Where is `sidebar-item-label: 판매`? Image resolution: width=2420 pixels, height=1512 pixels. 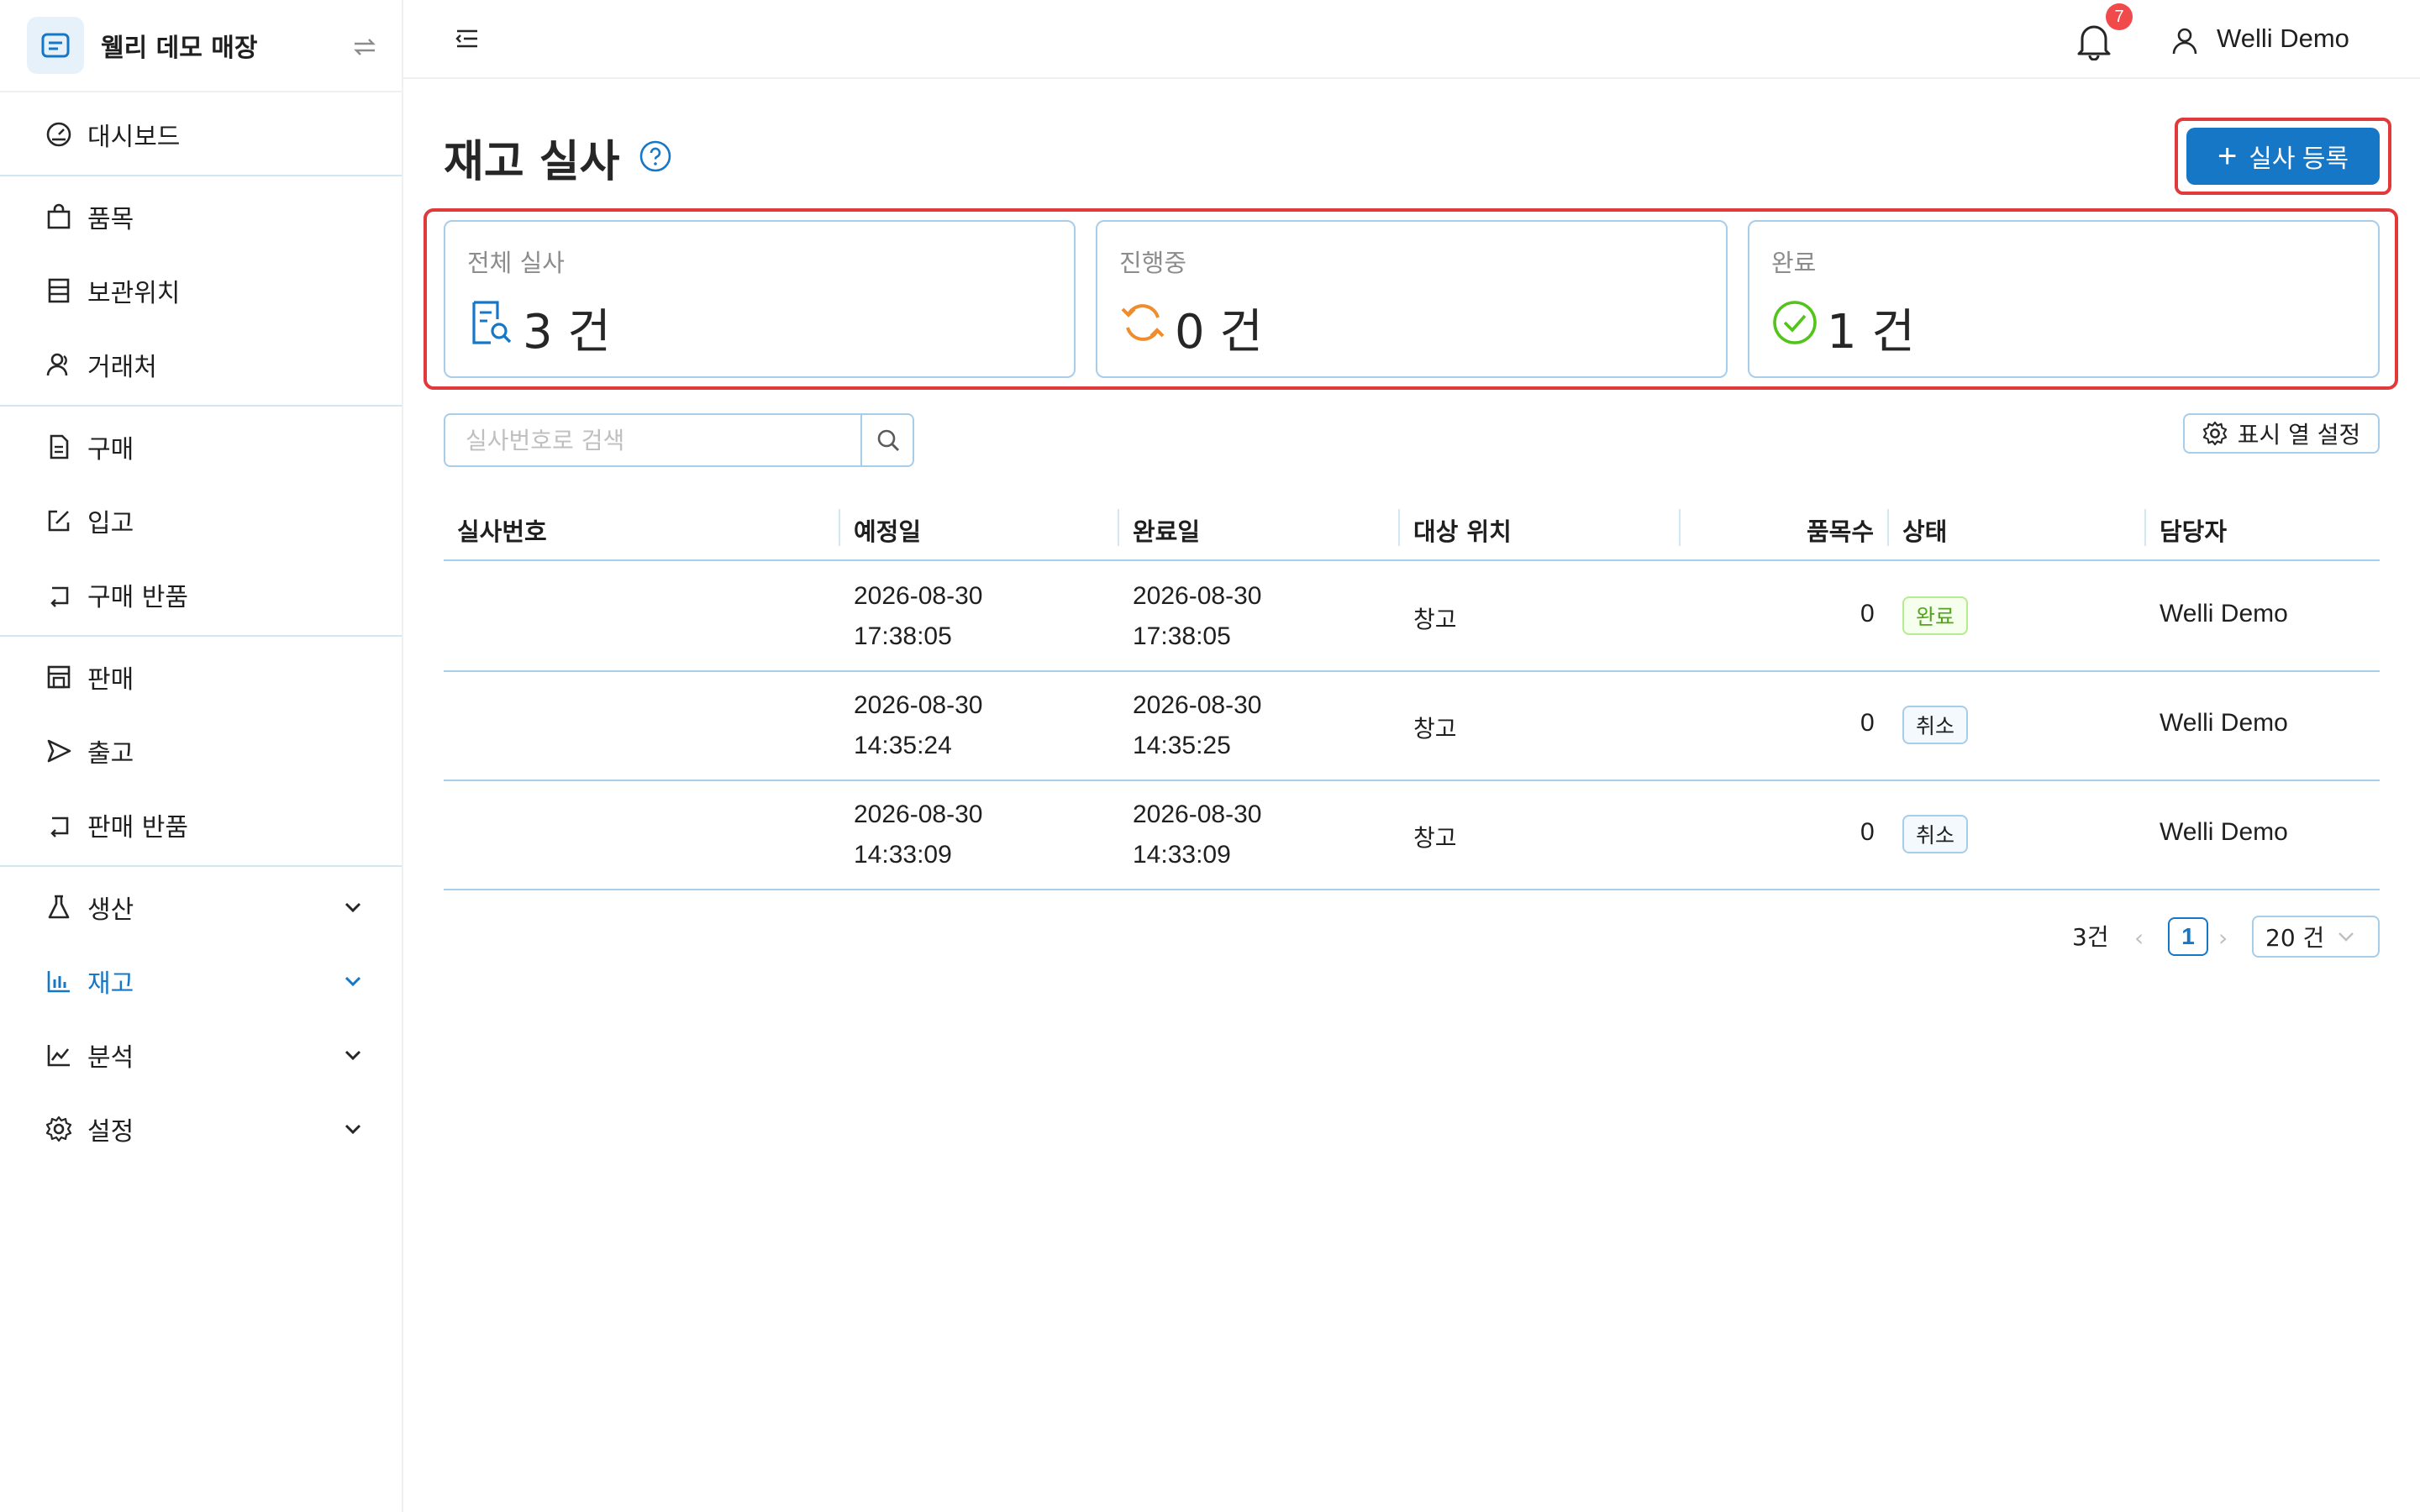
sidebar-item-label: 판매 is located at coordinates (110, 680).